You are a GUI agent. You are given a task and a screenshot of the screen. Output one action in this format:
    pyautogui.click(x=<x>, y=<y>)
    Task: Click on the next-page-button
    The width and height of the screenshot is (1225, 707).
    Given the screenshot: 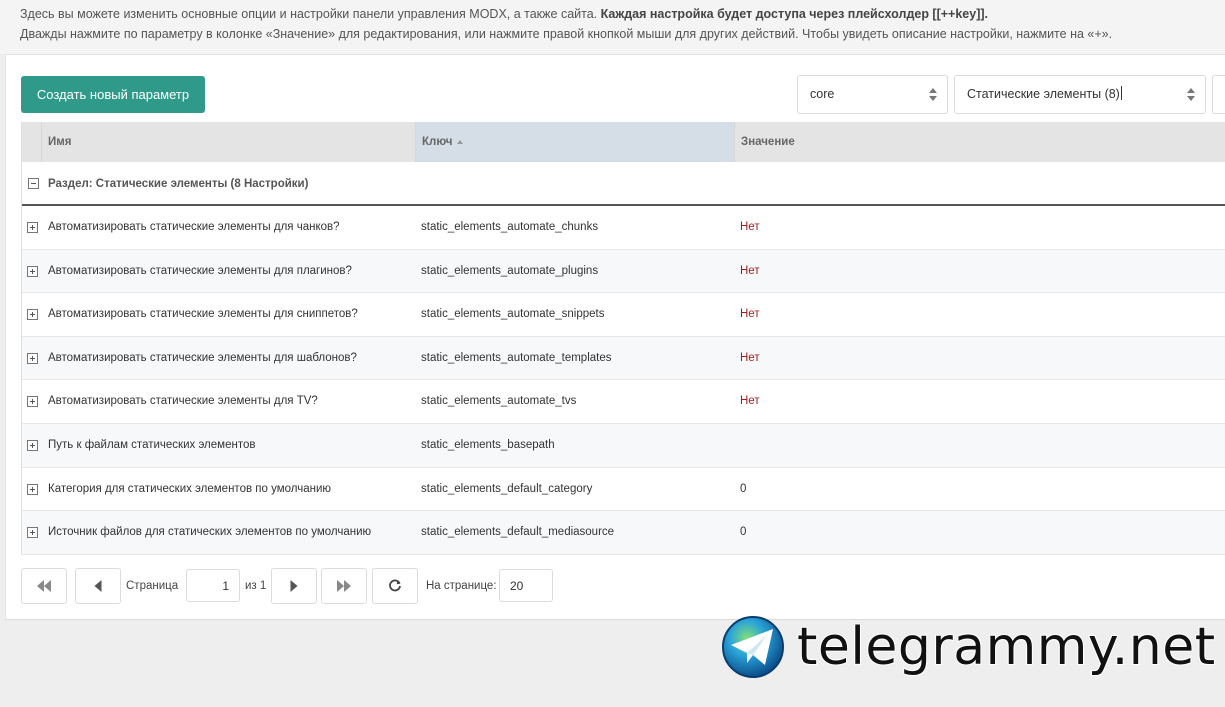 What is the action you would take?
    pyautogui.click(x=294, y=586)
    